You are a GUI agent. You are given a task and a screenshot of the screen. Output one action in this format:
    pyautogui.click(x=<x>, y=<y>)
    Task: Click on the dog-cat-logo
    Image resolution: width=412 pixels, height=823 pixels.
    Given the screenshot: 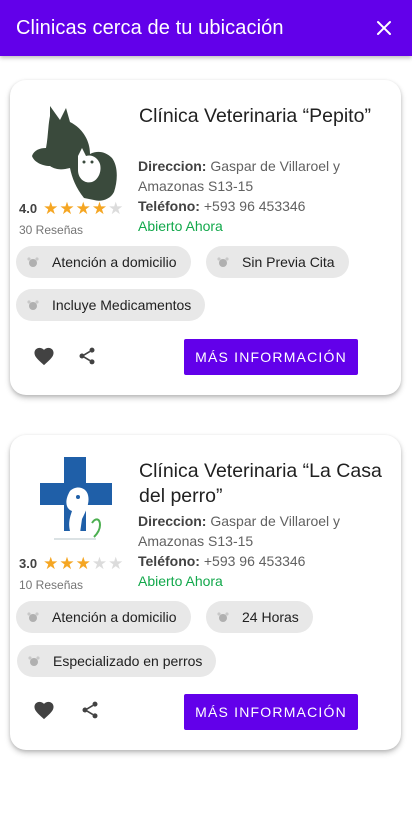 What is the action you would take?
    pyautogui.click(x=73, y=148)
    